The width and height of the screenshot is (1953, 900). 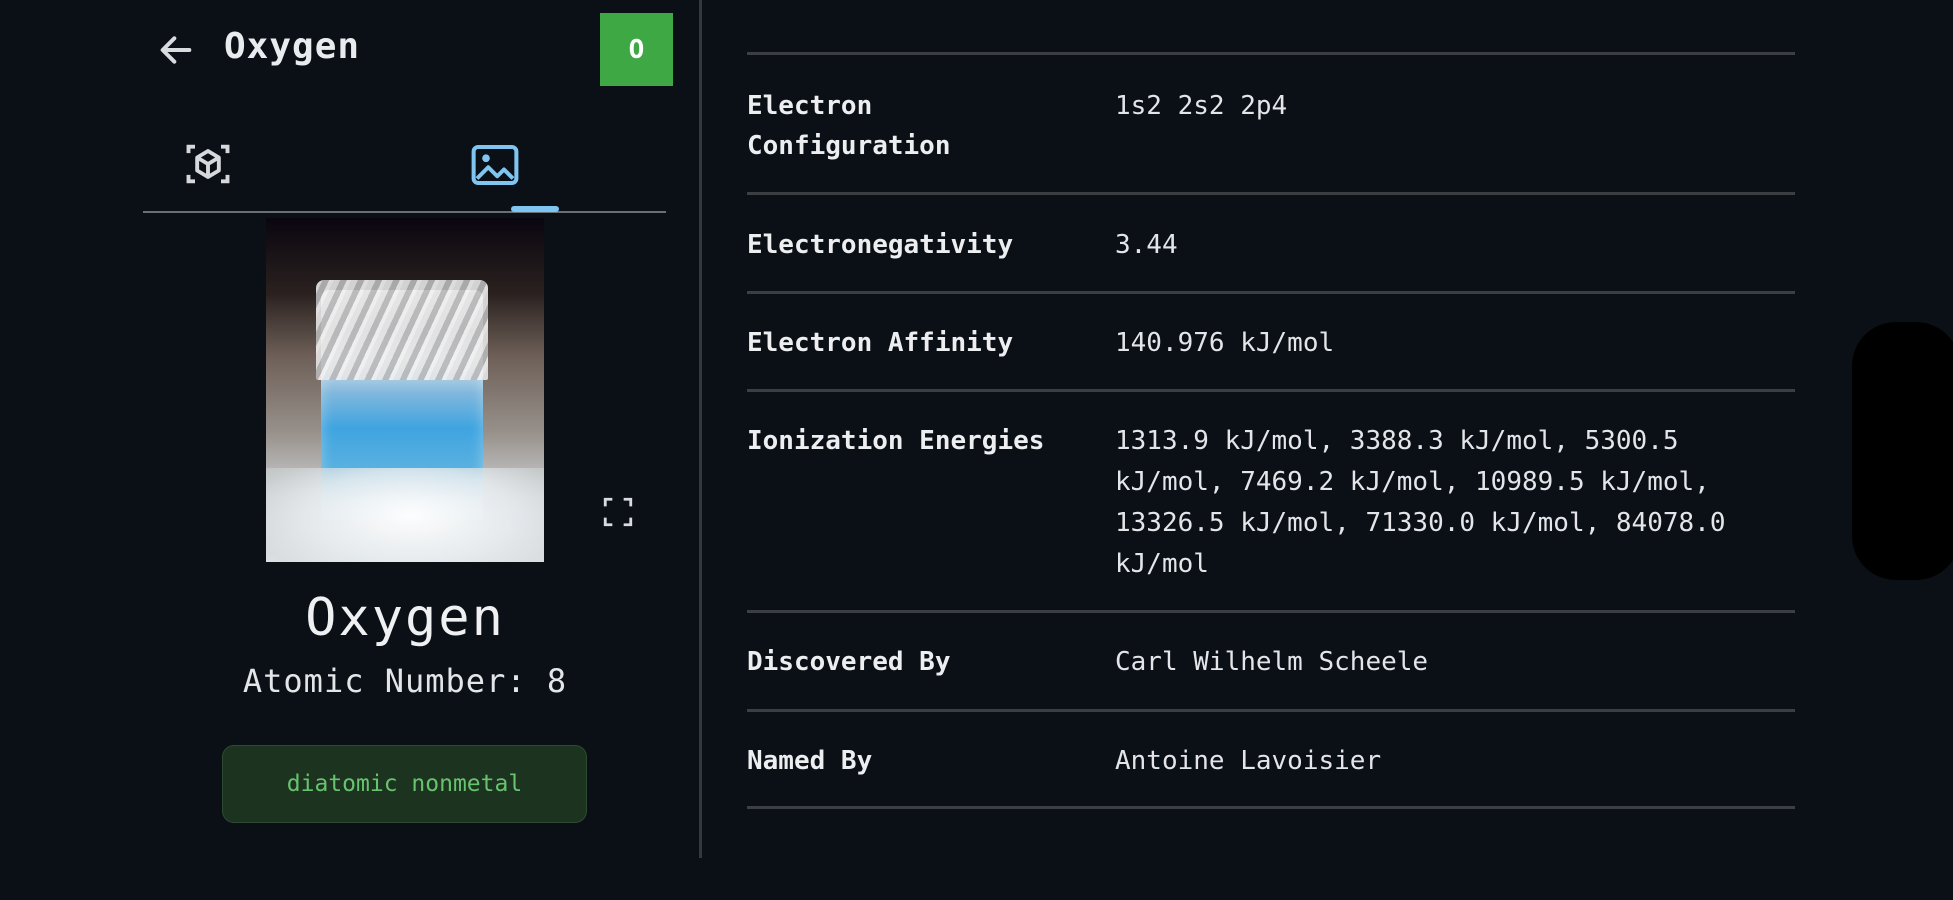 What do you see at coordinates (880, 245) in the screenshot?
I see `property-label: Electronegativity` at bounding box center [880, 245].